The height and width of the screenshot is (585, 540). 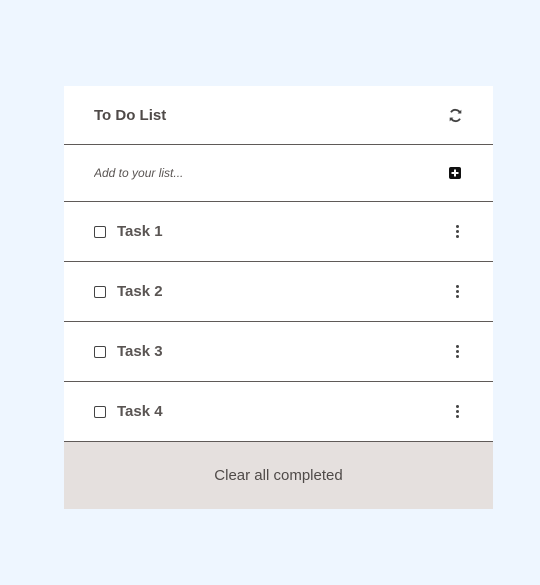 I want to click on task-label: Task 4, so click(x=140, y=411).